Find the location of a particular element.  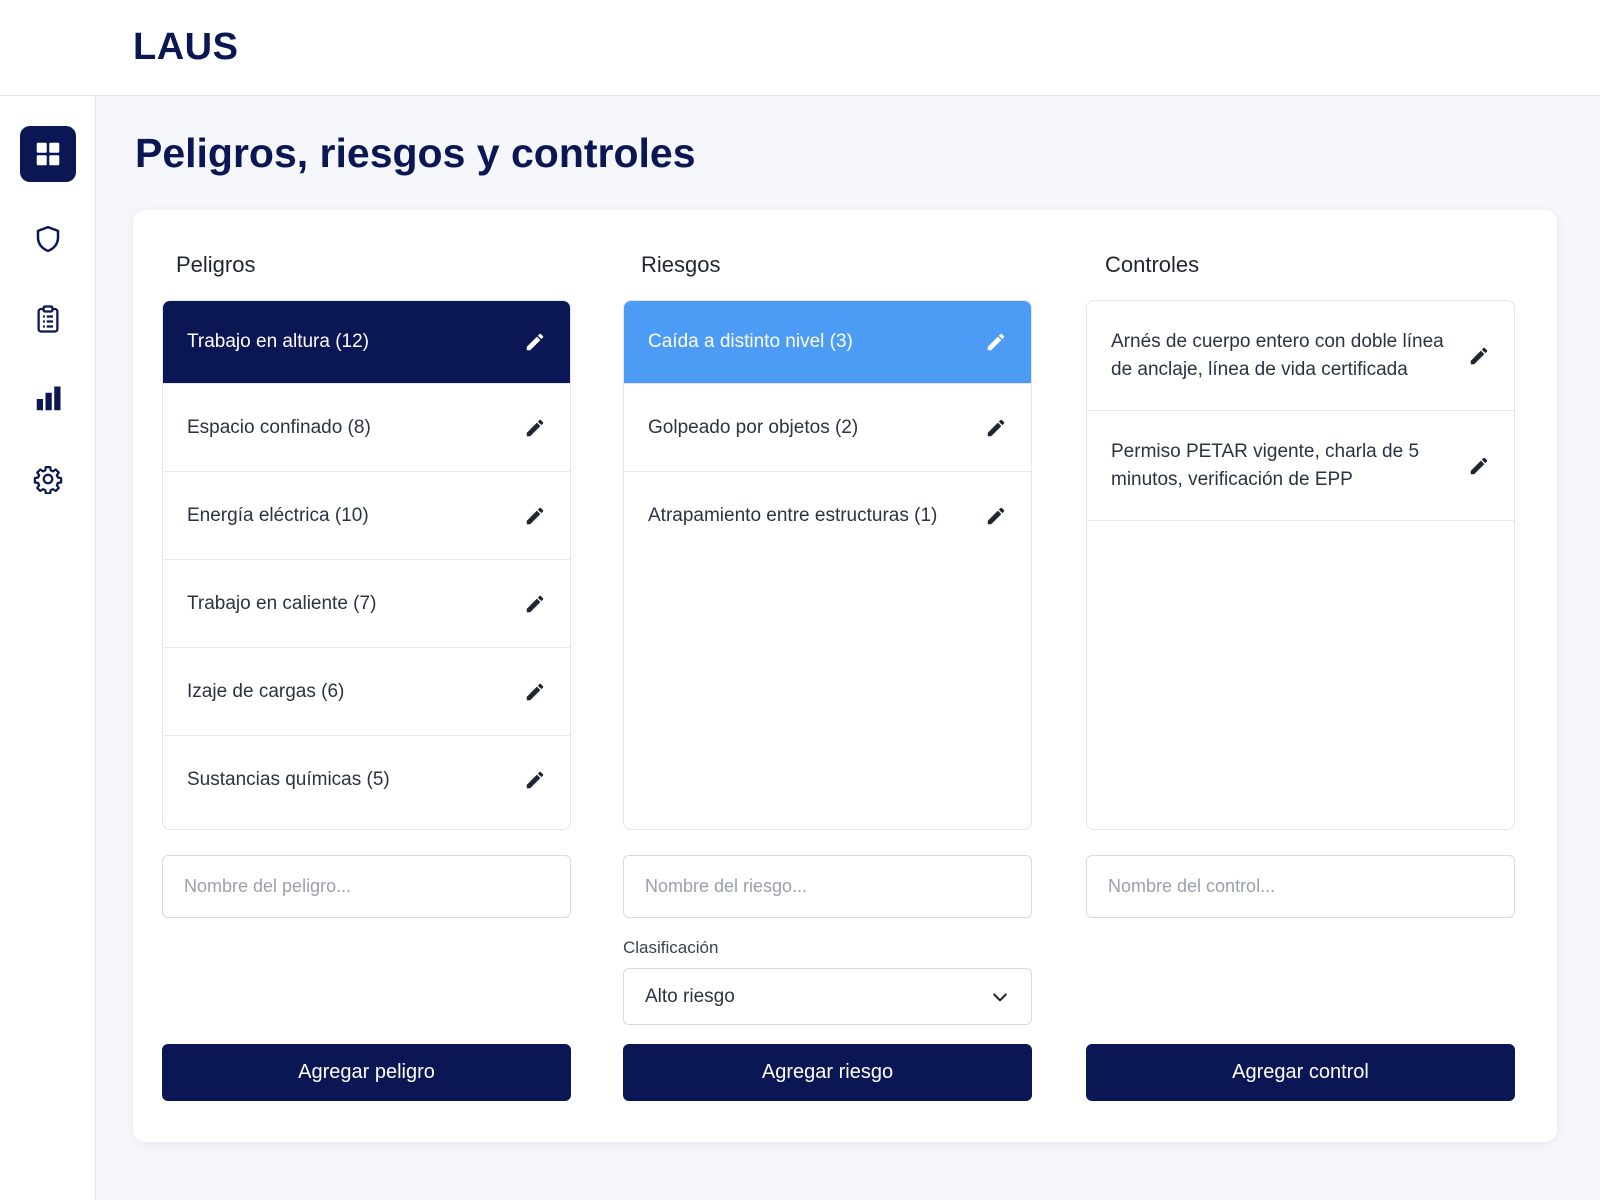

page-title: Peligros, riesgos y controles is located at coordinates (415, 153).